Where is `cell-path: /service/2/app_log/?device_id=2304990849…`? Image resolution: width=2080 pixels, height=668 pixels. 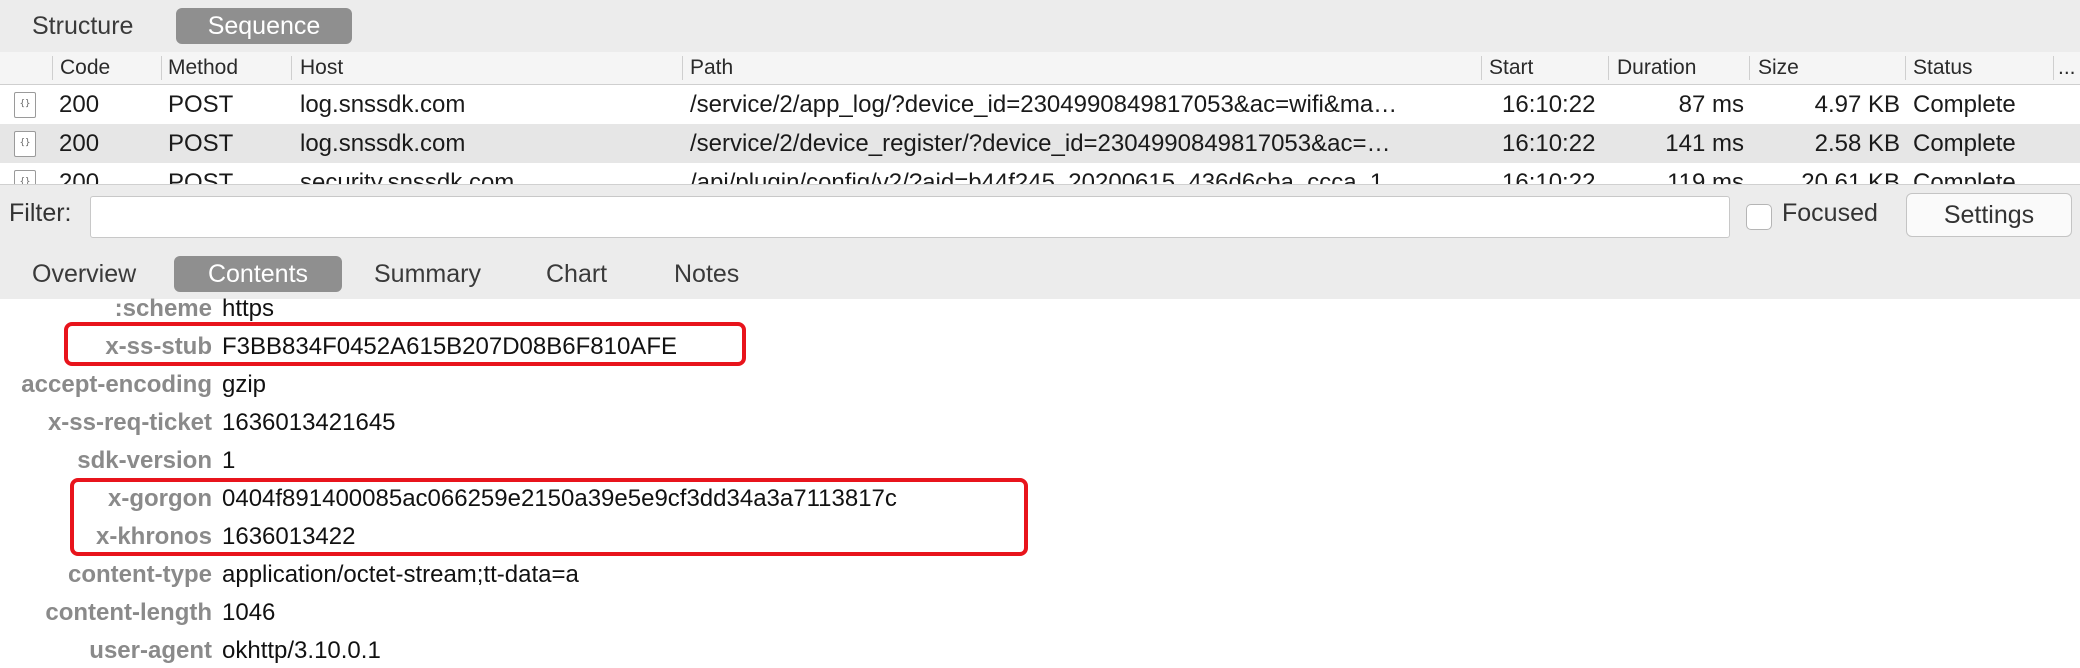
cell-path: /service/2/app_log/?device_id=2304990849… is located at coordinates (1044, 104).